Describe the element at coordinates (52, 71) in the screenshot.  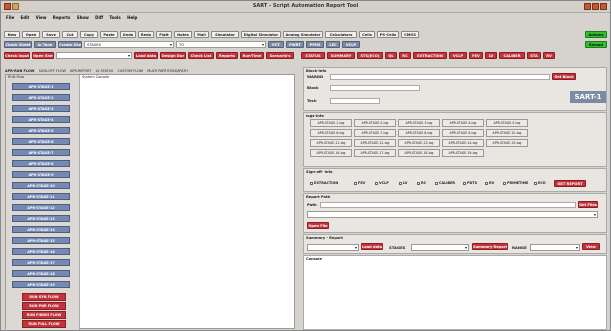
I see `tab-sign-off-flow: SIGN-OFF FLOW` at that location.